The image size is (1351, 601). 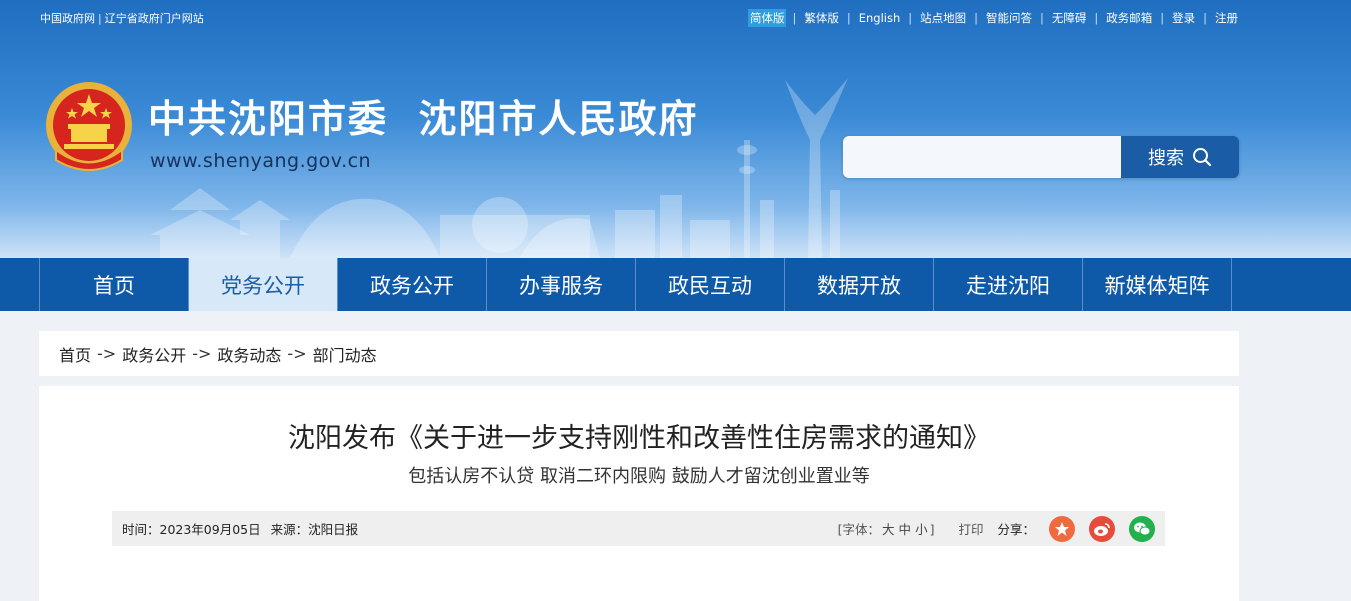 I want to click on wechat-icon, so click(x=1142, y=528).